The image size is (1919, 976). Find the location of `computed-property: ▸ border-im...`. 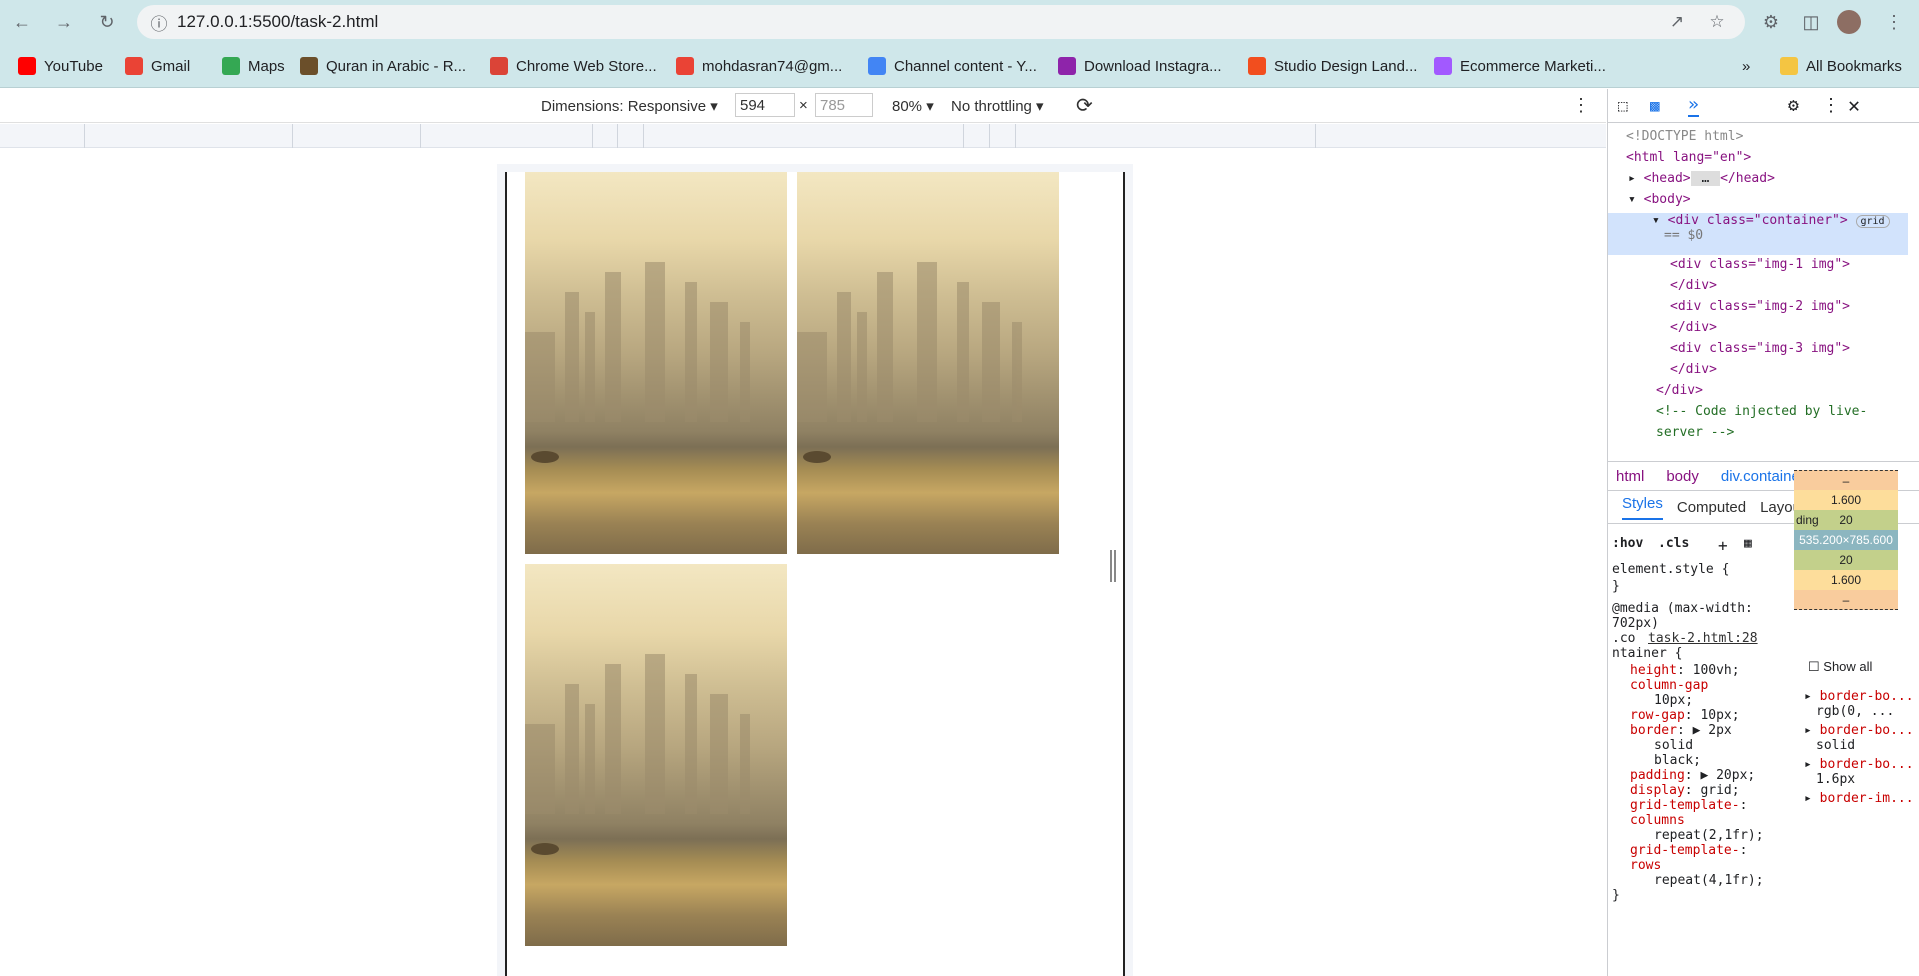

computed-property: ▸ border-im... is located at coordinates (1859, 798).